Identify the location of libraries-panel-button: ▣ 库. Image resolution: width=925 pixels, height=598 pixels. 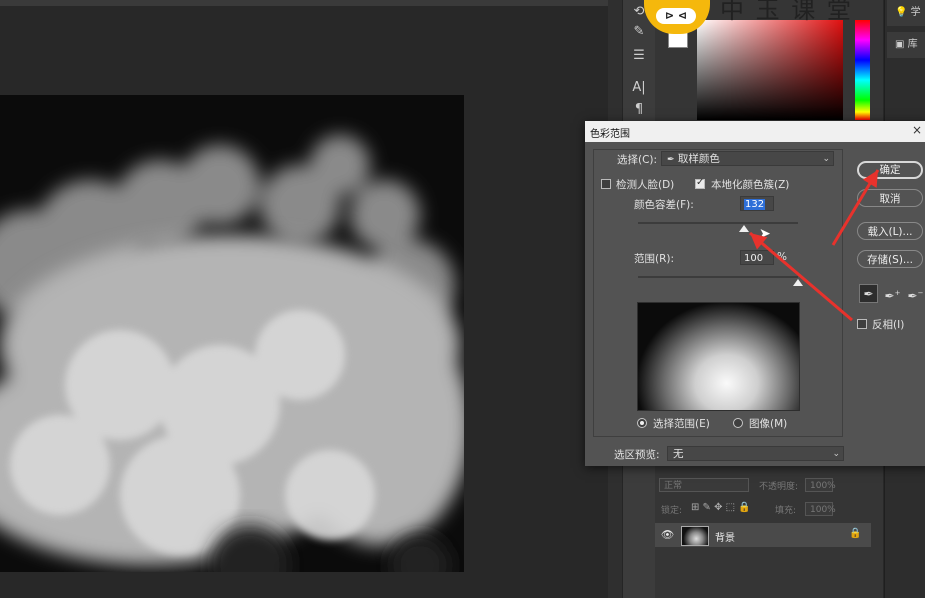
(906, 45).